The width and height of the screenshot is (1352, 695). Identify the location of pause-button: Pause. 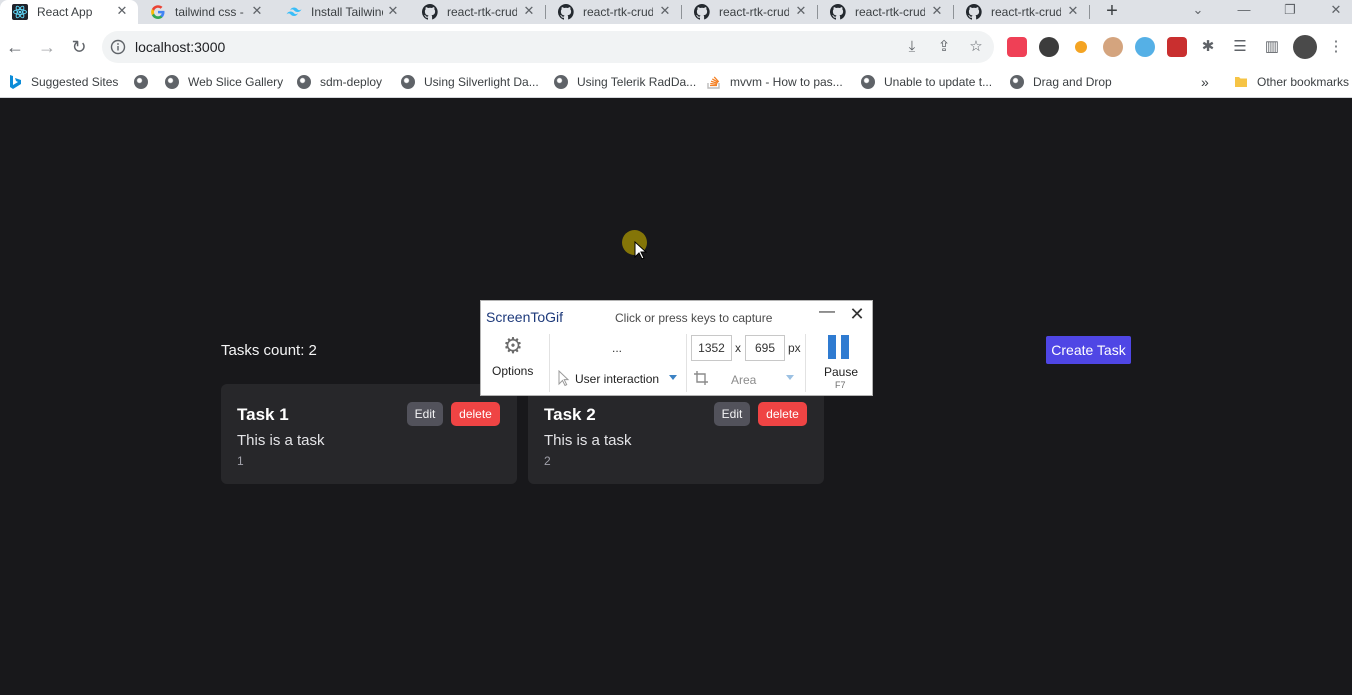
(841, 372).